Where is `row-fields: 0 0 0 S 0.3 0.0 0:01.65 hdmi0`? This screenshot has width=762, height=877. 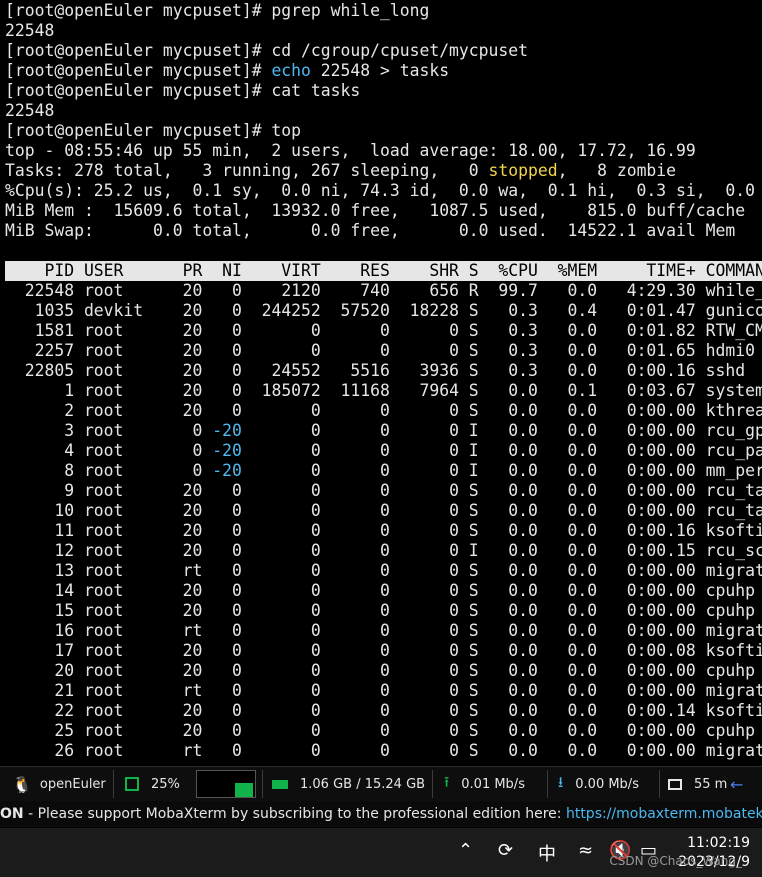 row-fields: 0 0 0 S 0.3 0.0 0:01.65 hdmi0 is located at coordinates (498, 350).